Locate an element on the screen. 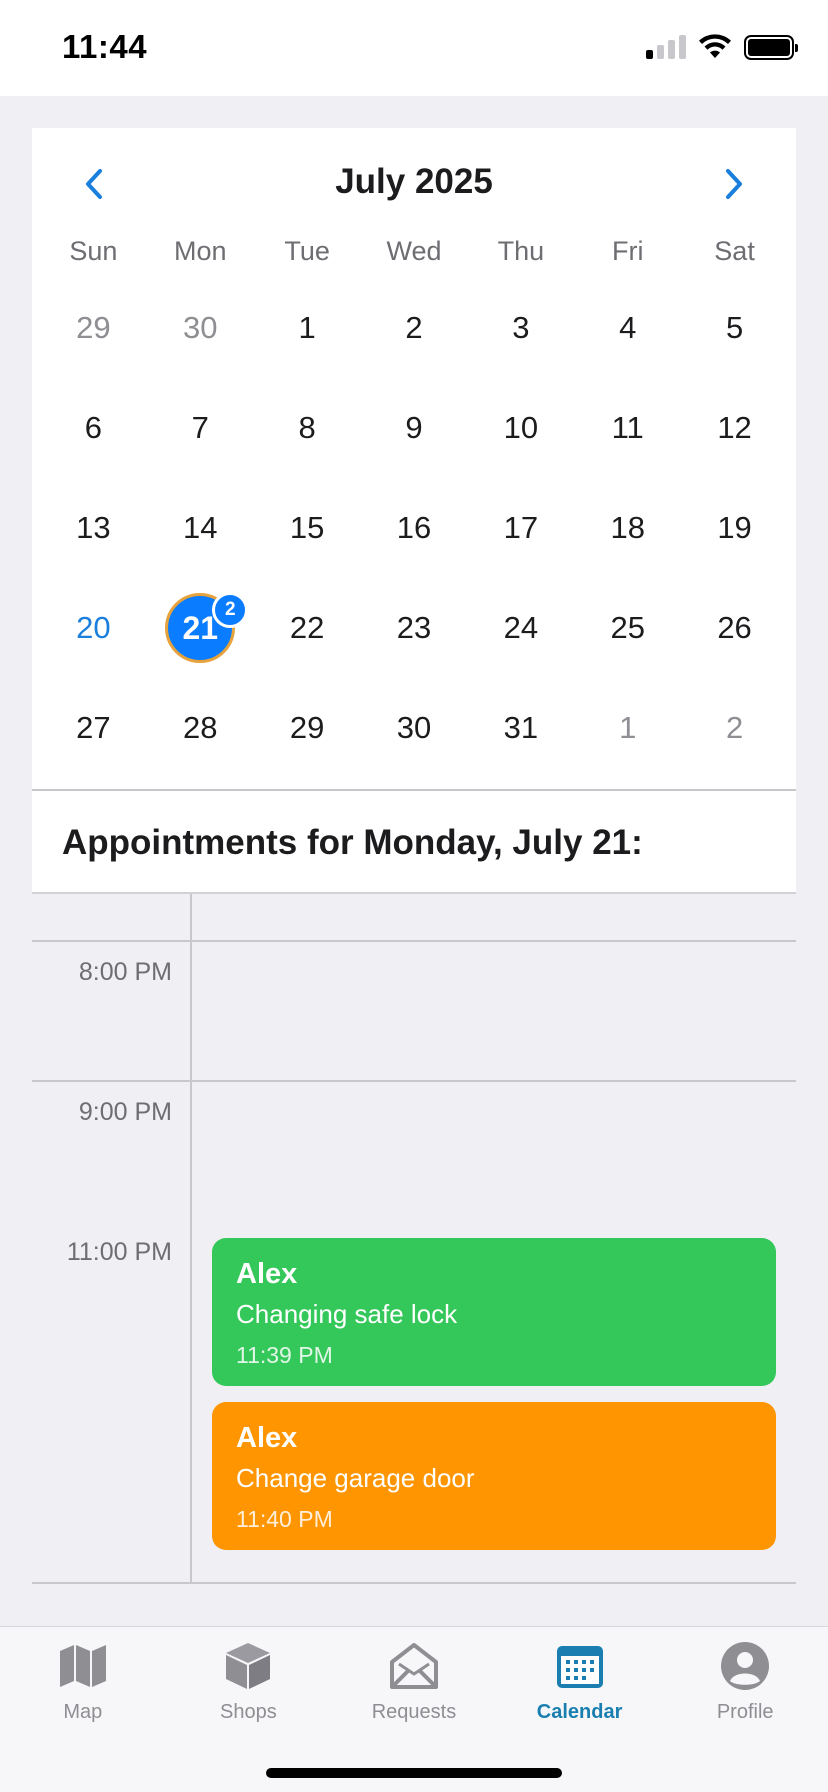  calendar-day: 27 is located at coordinates (93, 728).